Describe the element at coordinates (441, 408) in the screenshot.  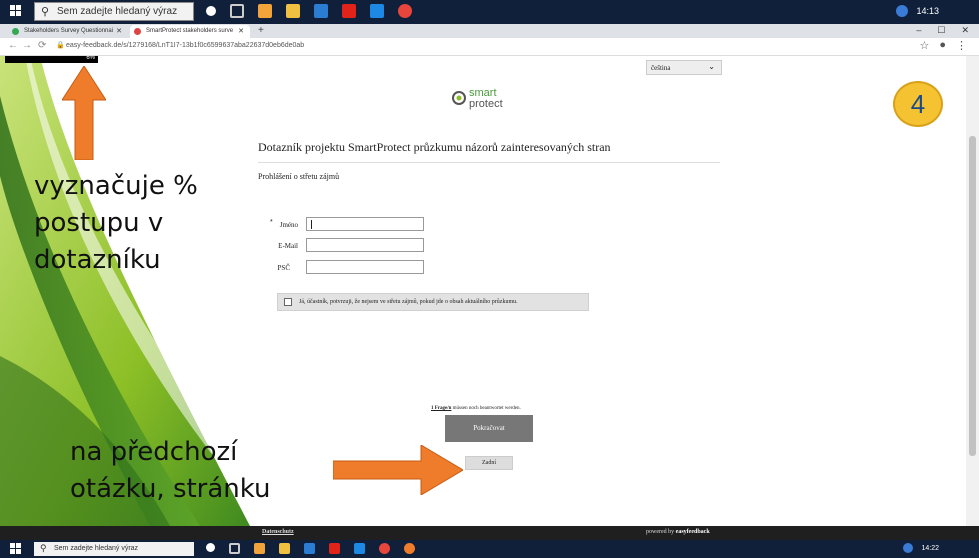
I see `unanswered-link: 1 Frage/n` at that location.